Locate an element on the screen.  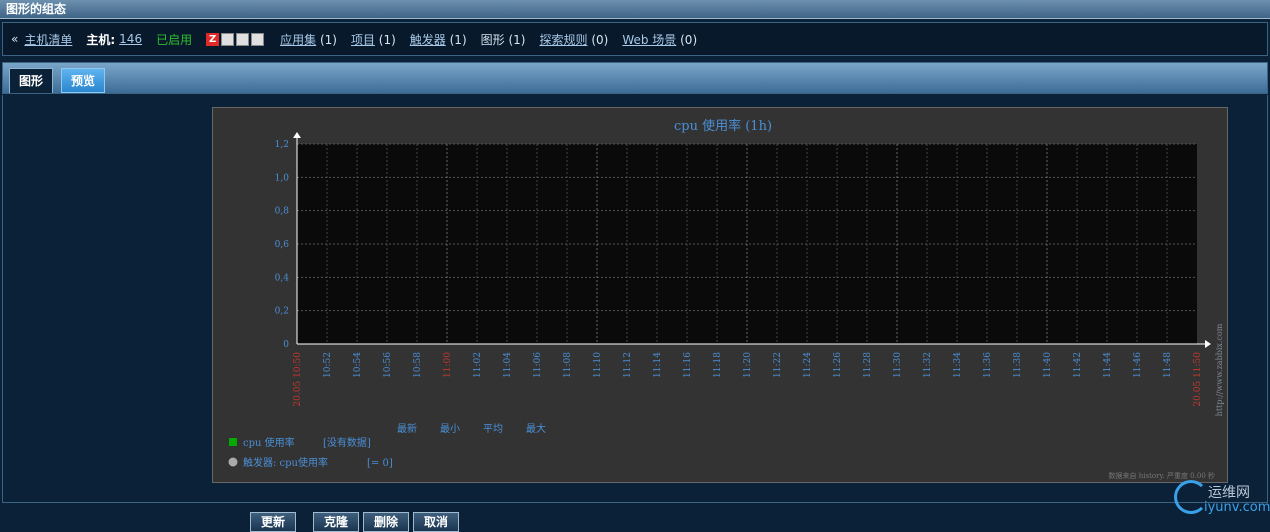
window-title: 图形的组态 is located at coordinates (635, 9).